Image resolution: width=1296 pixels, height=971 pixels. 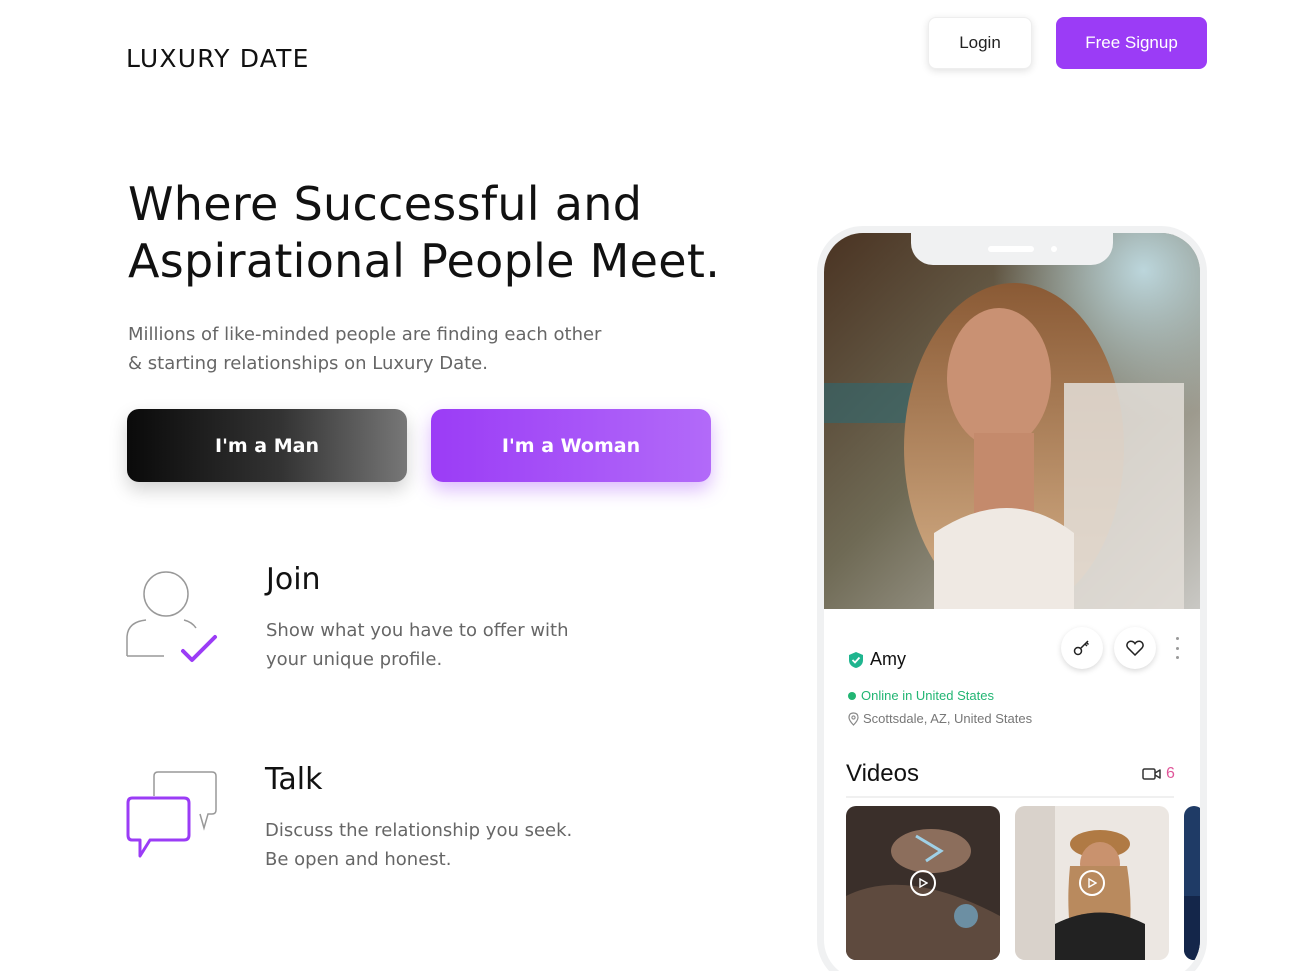 What do you see at coordinates (354, 659) in the screenshot?
I see `feature-desc-join-line2: your unique profile.` at bounding box center [354, 659].